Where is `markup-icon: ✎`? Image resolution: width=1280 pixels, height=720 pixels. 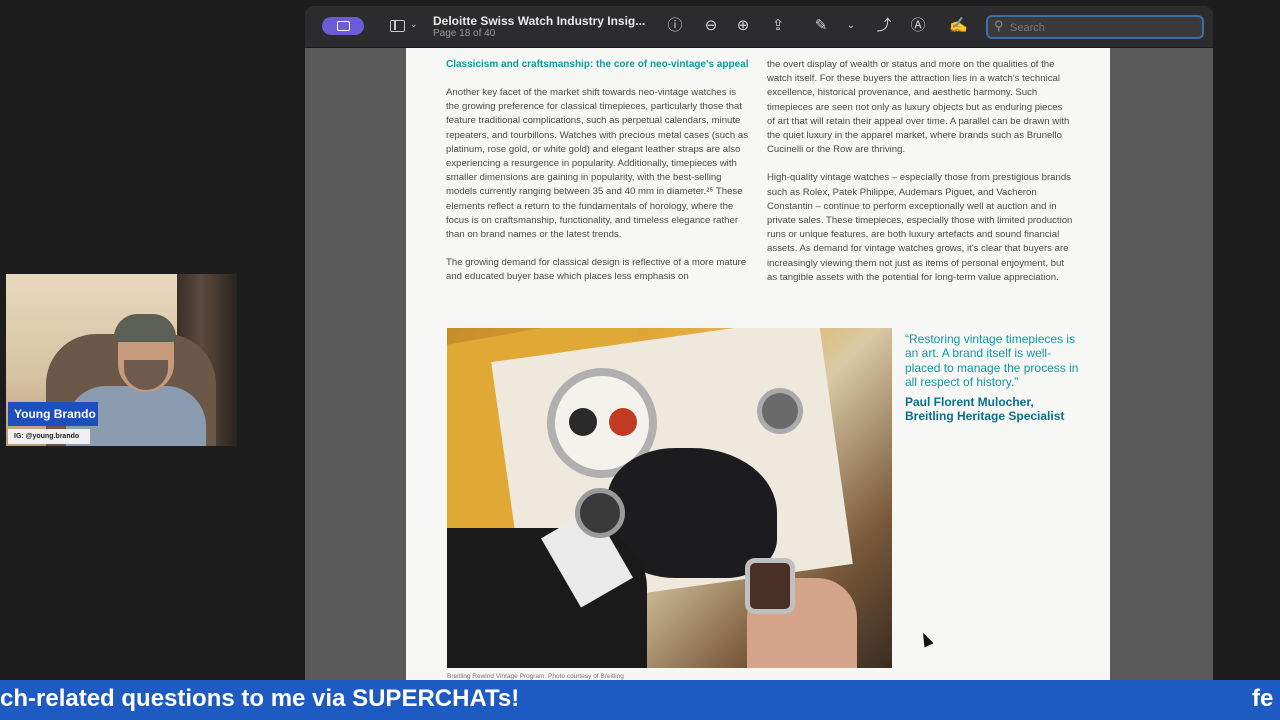
markup-icon: ✎ is located at coordinates (821, 26).